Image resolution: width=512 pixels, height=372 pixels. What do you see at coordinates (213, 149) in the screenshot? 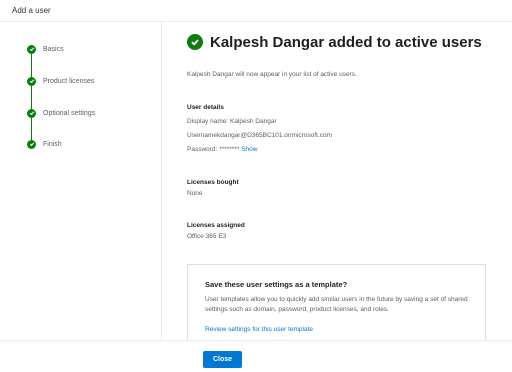
I see `password-value: Password: ********` at bounding box center [213, 149].